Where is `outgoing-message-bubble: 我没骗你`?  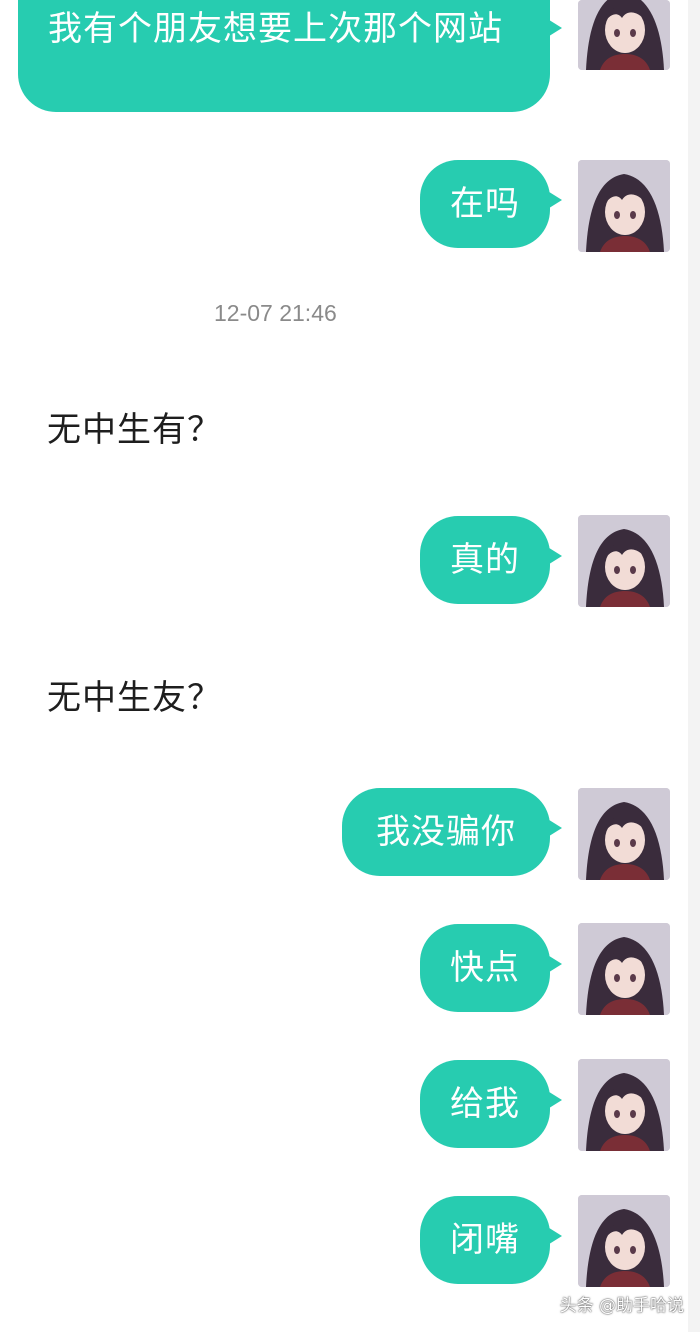 outgoing-message-bubble: 我没骗你 is located at coordinates (452, 832).